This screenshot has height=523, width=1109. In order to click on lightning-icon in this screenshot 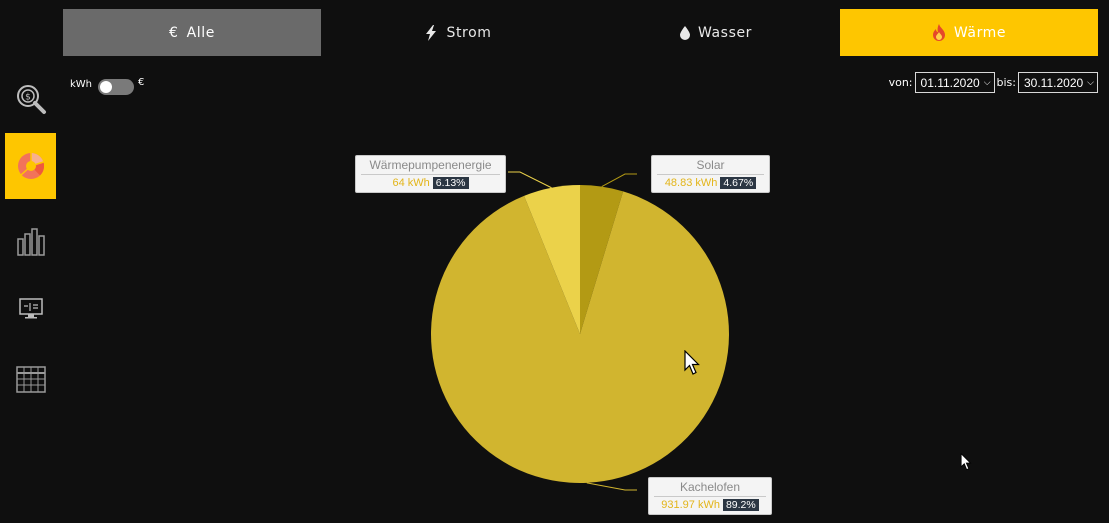, I will do `click(431, 32)`.